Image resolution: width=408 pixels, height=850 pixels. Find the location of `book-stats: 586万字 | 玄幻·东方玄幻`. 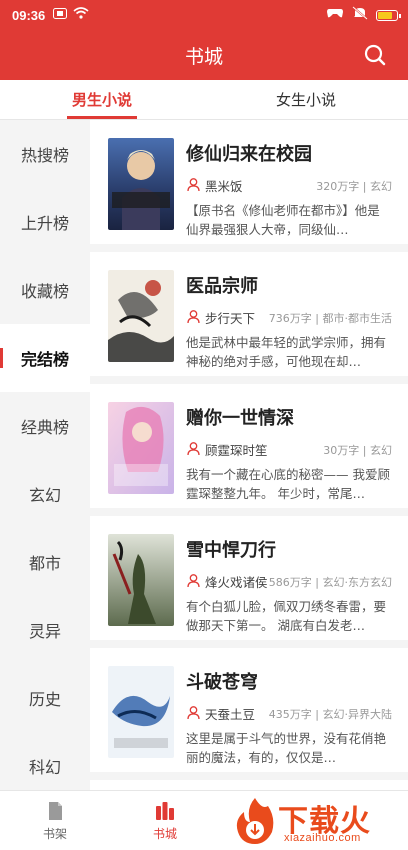

book-stats: 586万字 | 玄幻·东方玄幻 is located at coordinates (330, 582).